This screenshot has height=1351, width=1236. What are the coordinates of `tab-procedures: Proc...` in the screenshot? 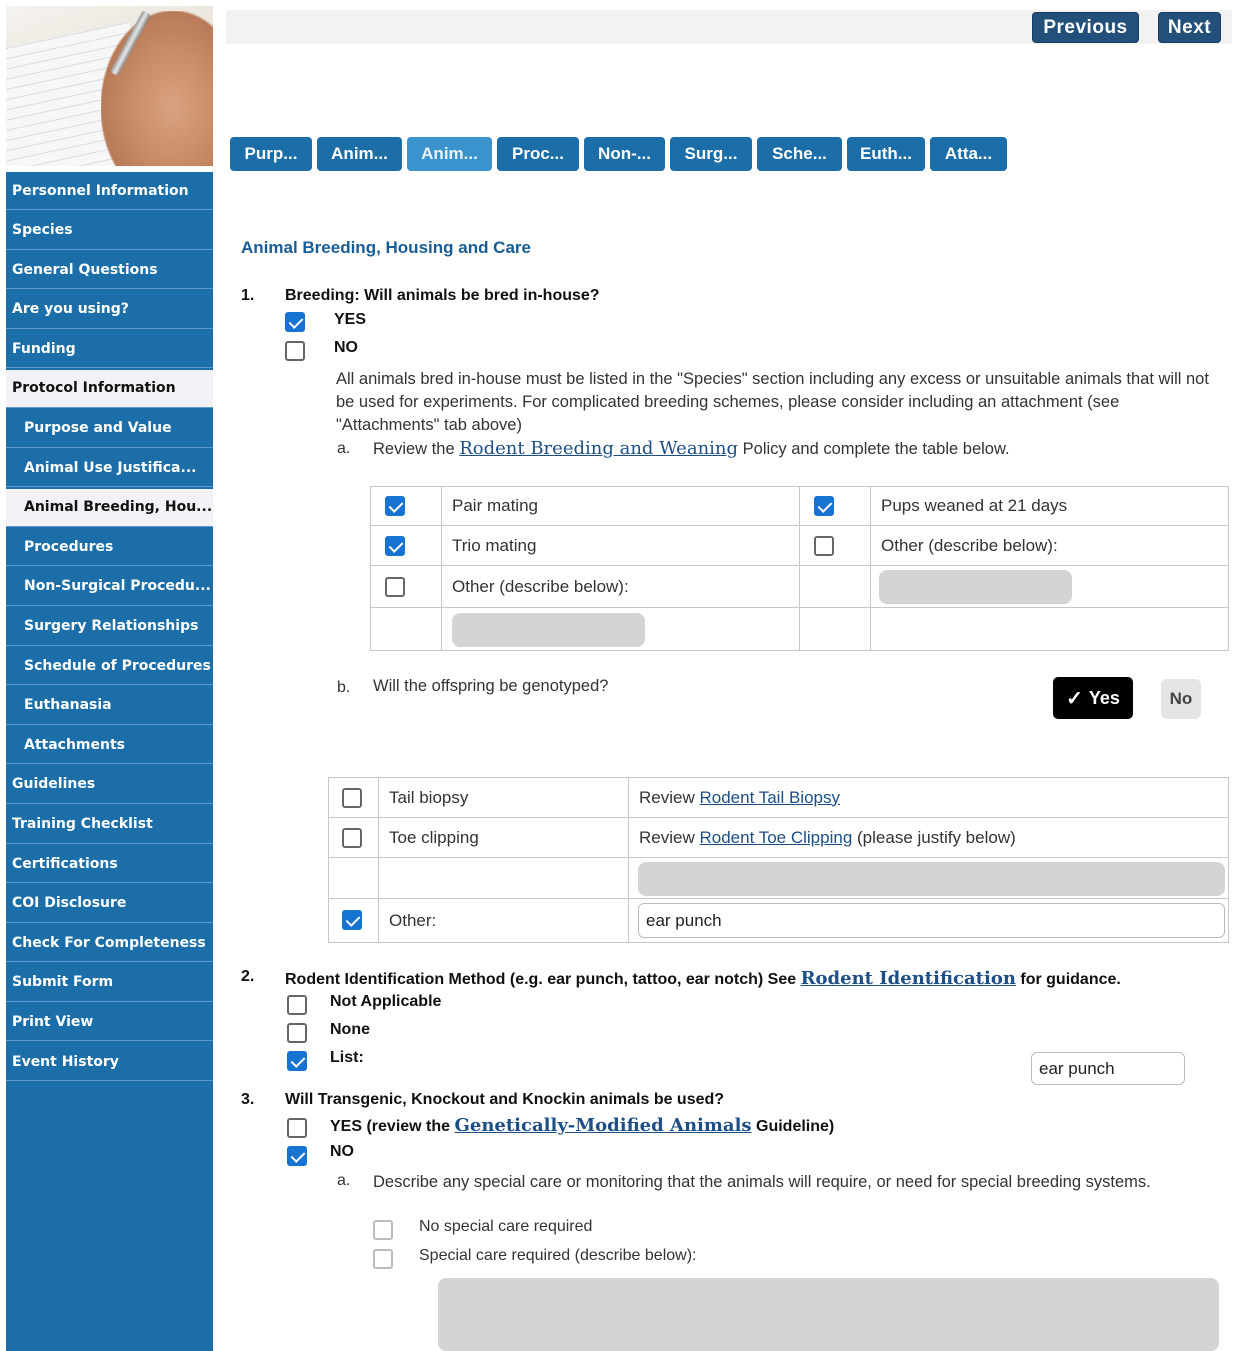 It's located at (538, 154).